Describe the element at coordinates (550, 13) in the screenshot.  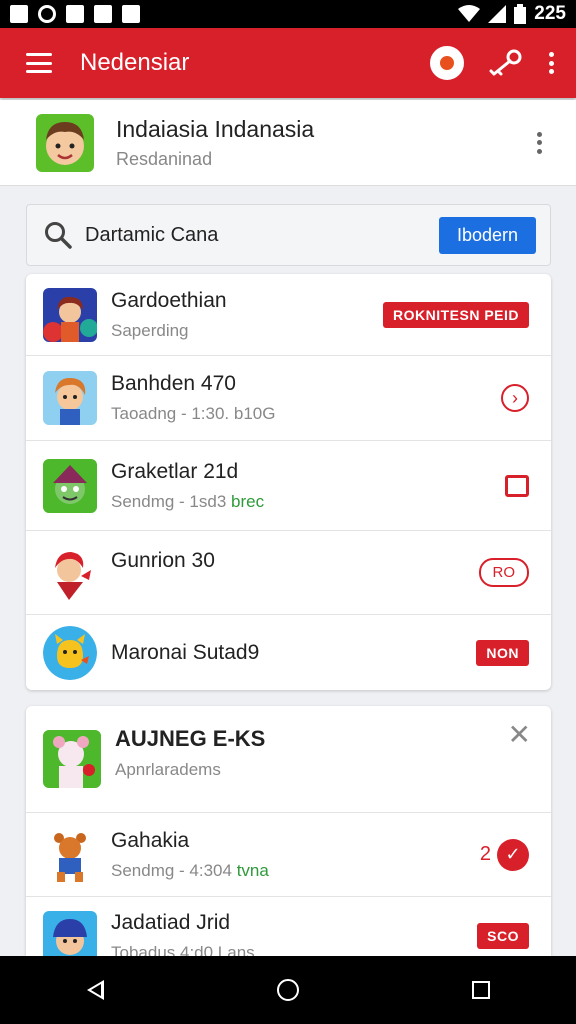
I see `clock: 225` at that location.